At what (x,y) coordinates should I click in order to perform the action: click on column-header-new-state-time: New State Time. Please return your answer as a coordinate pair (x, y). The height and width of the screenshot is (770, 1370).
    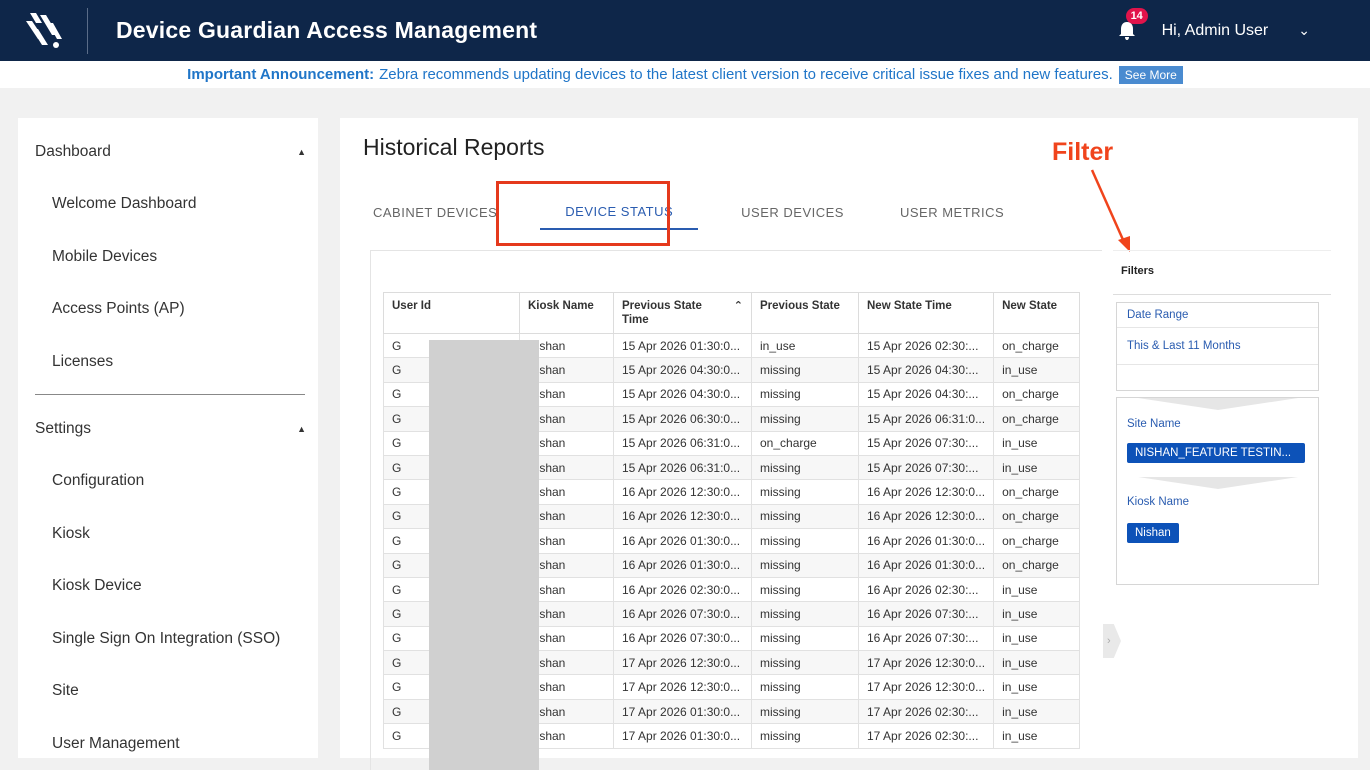
    Looking at the image, I should click on (926, 313).